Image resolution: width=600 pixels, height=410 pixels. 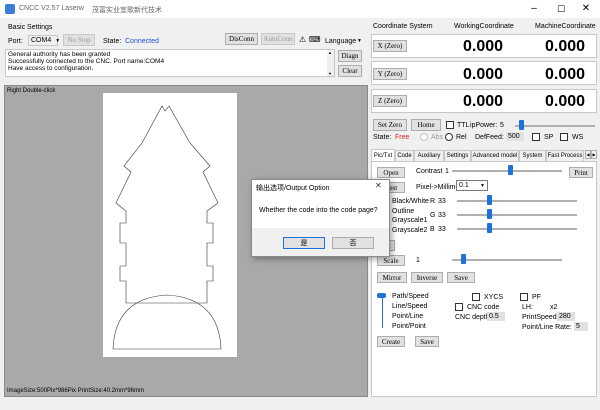 What do you see at coordinates (302, 39) in the screenshot?
I see `lock-icon: ⚠` at bounding box center [302, 39].